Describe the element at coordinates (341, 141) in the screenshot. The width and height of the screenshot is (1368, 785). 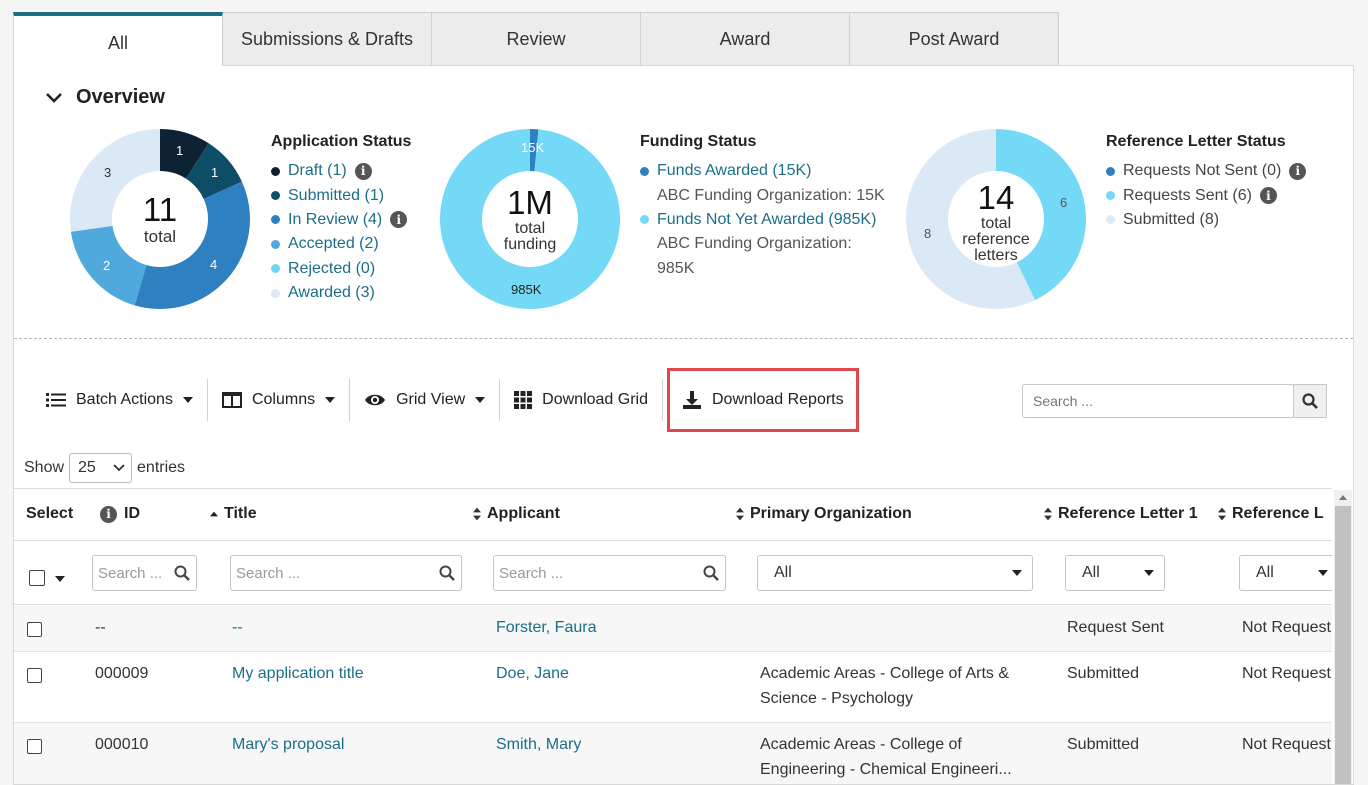
I see `application-status-title: Application Status` at that location.